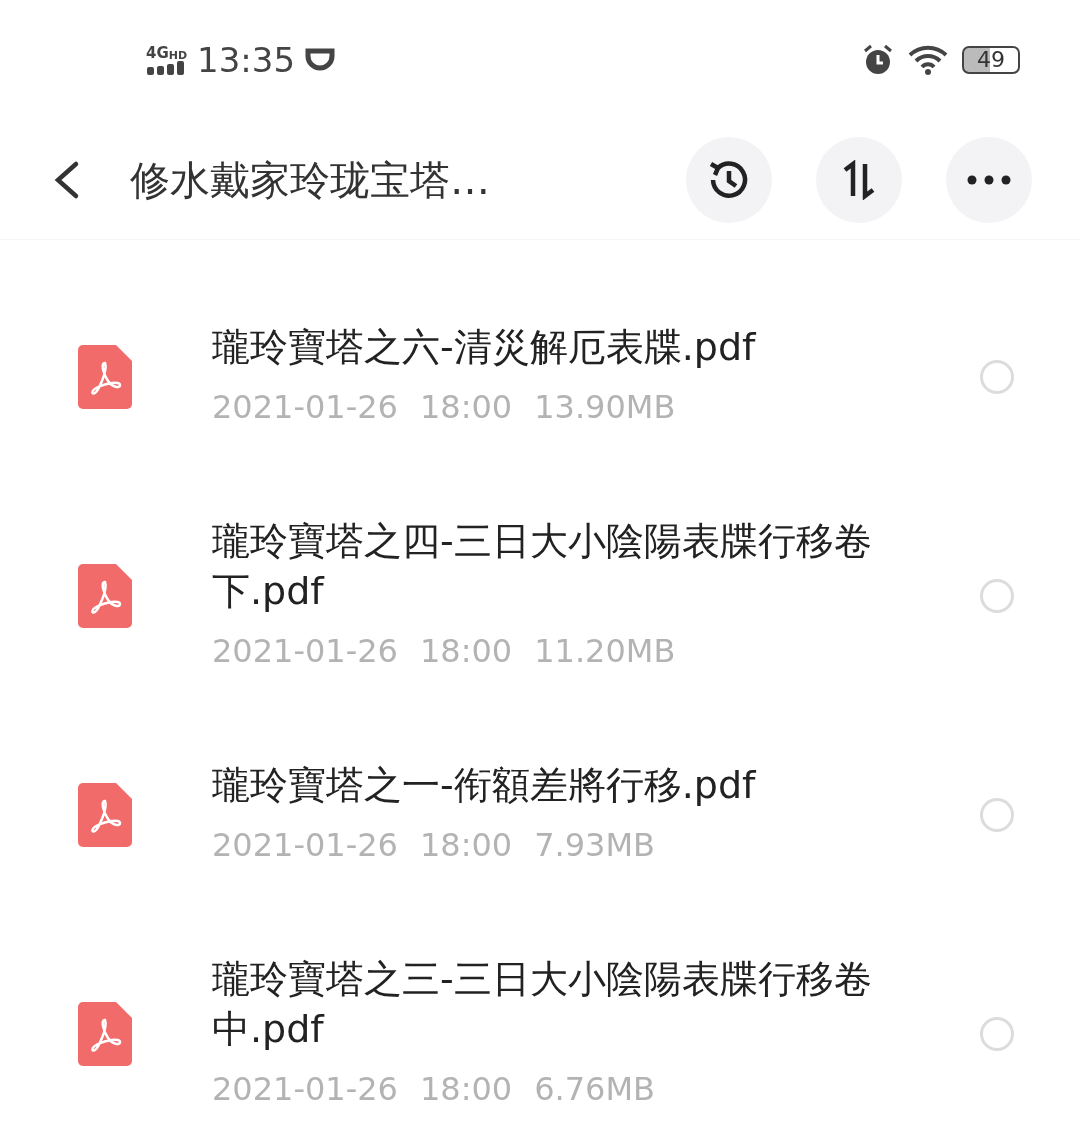  Describe the element at coordinates (484, 785) in the screenshot. I see `file-name: 瓏玲寶塔之一-衔額差將行移.pdf` at that location.